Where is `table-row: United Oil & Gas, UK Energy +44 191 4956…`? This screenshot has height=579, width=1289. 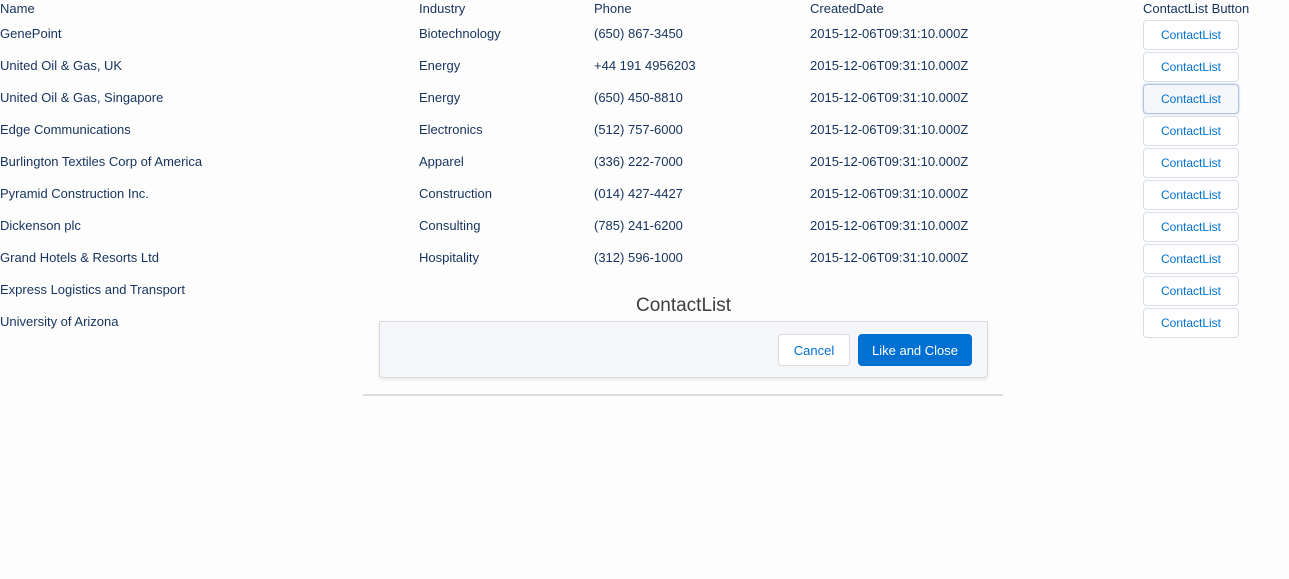
table-row: United Oil & Gas, UK Energy +44 191 4956… is located at coordinates (644, 66).